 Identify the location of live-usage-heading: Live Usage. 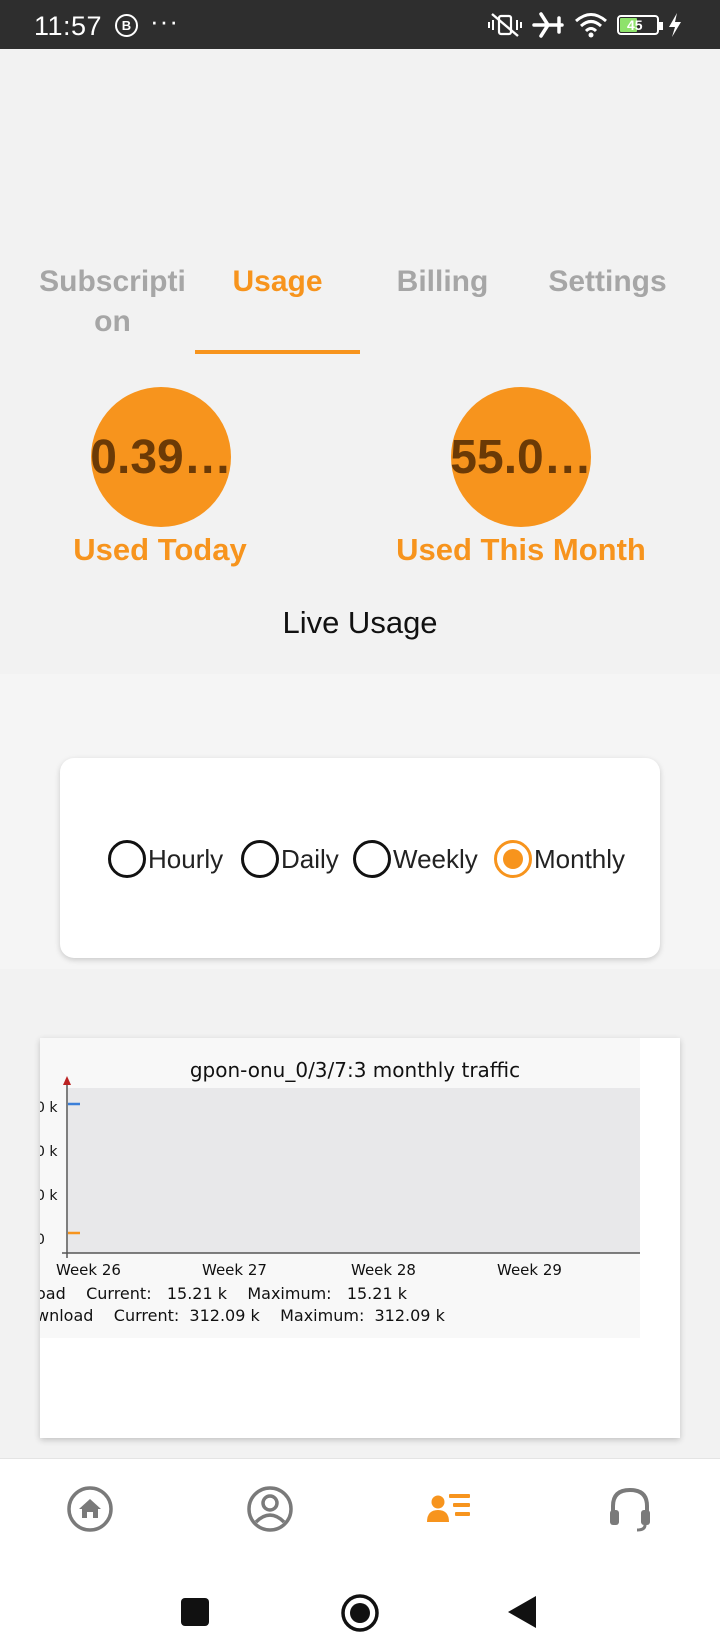
(360, 622).